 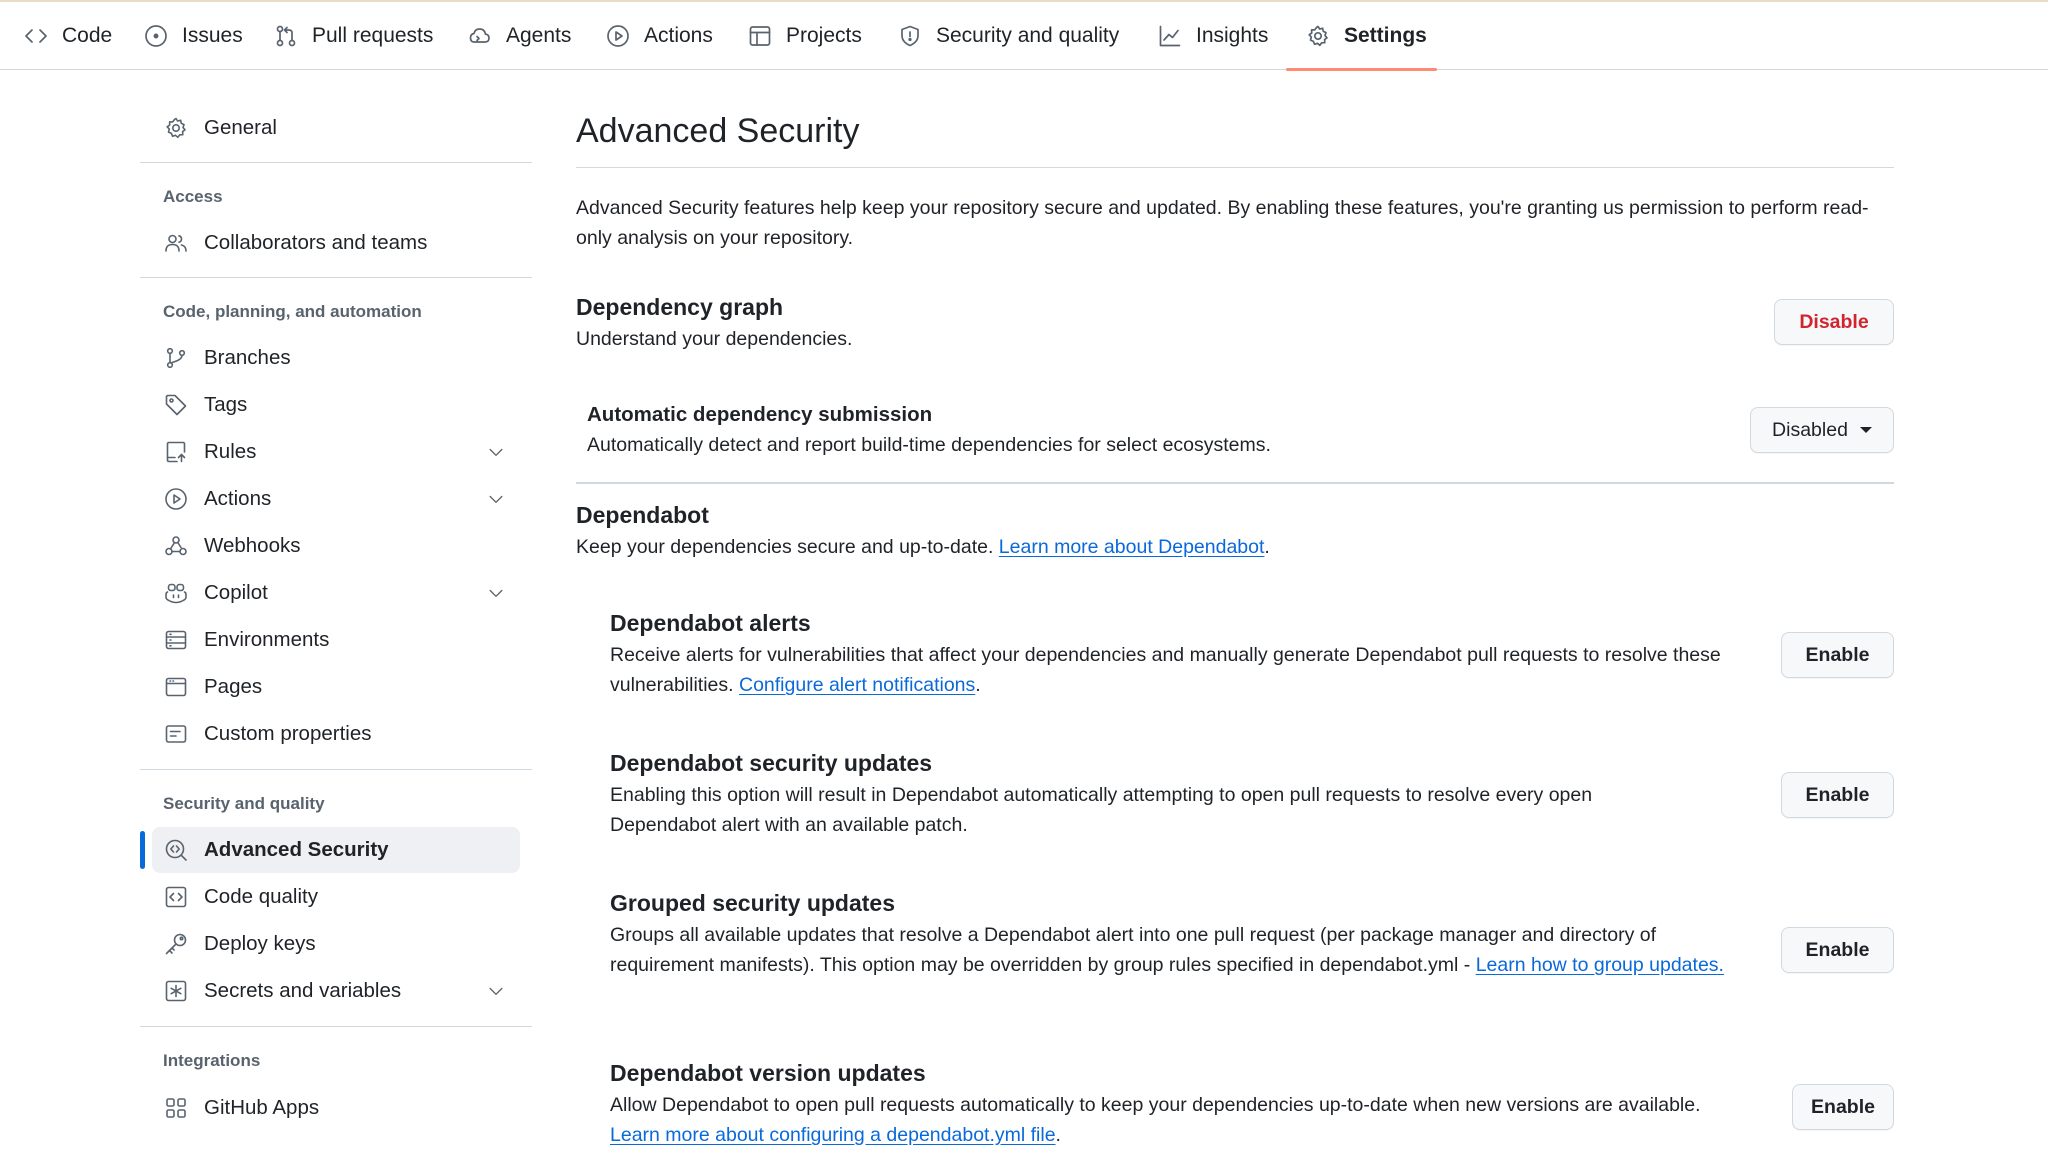 What do you see at coordinates (176, 687) in the screenshot?
I see `browser-icon` at bounding box center [176, 687].